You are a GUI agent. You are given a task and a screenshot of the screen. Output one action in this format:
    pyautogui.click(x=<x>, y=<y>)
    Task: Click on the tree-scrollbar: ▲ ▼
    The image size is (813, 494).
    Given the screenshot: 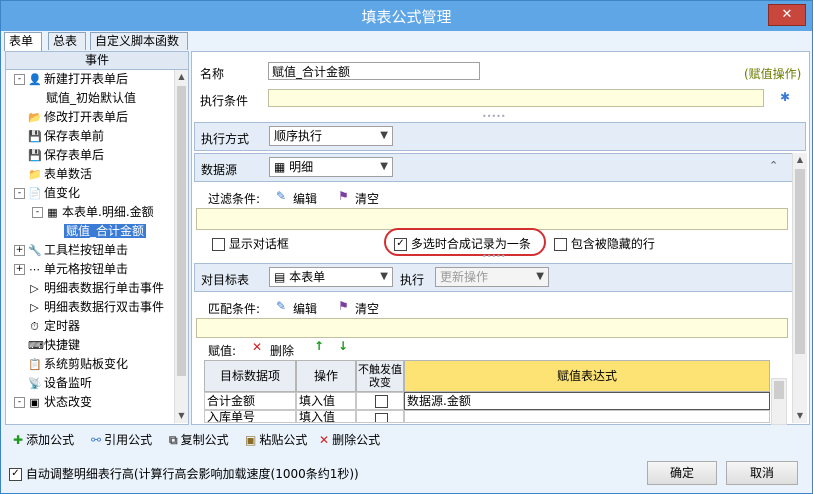 What is the action you would take?
    pyautogui.click(x=181, y=246)
    